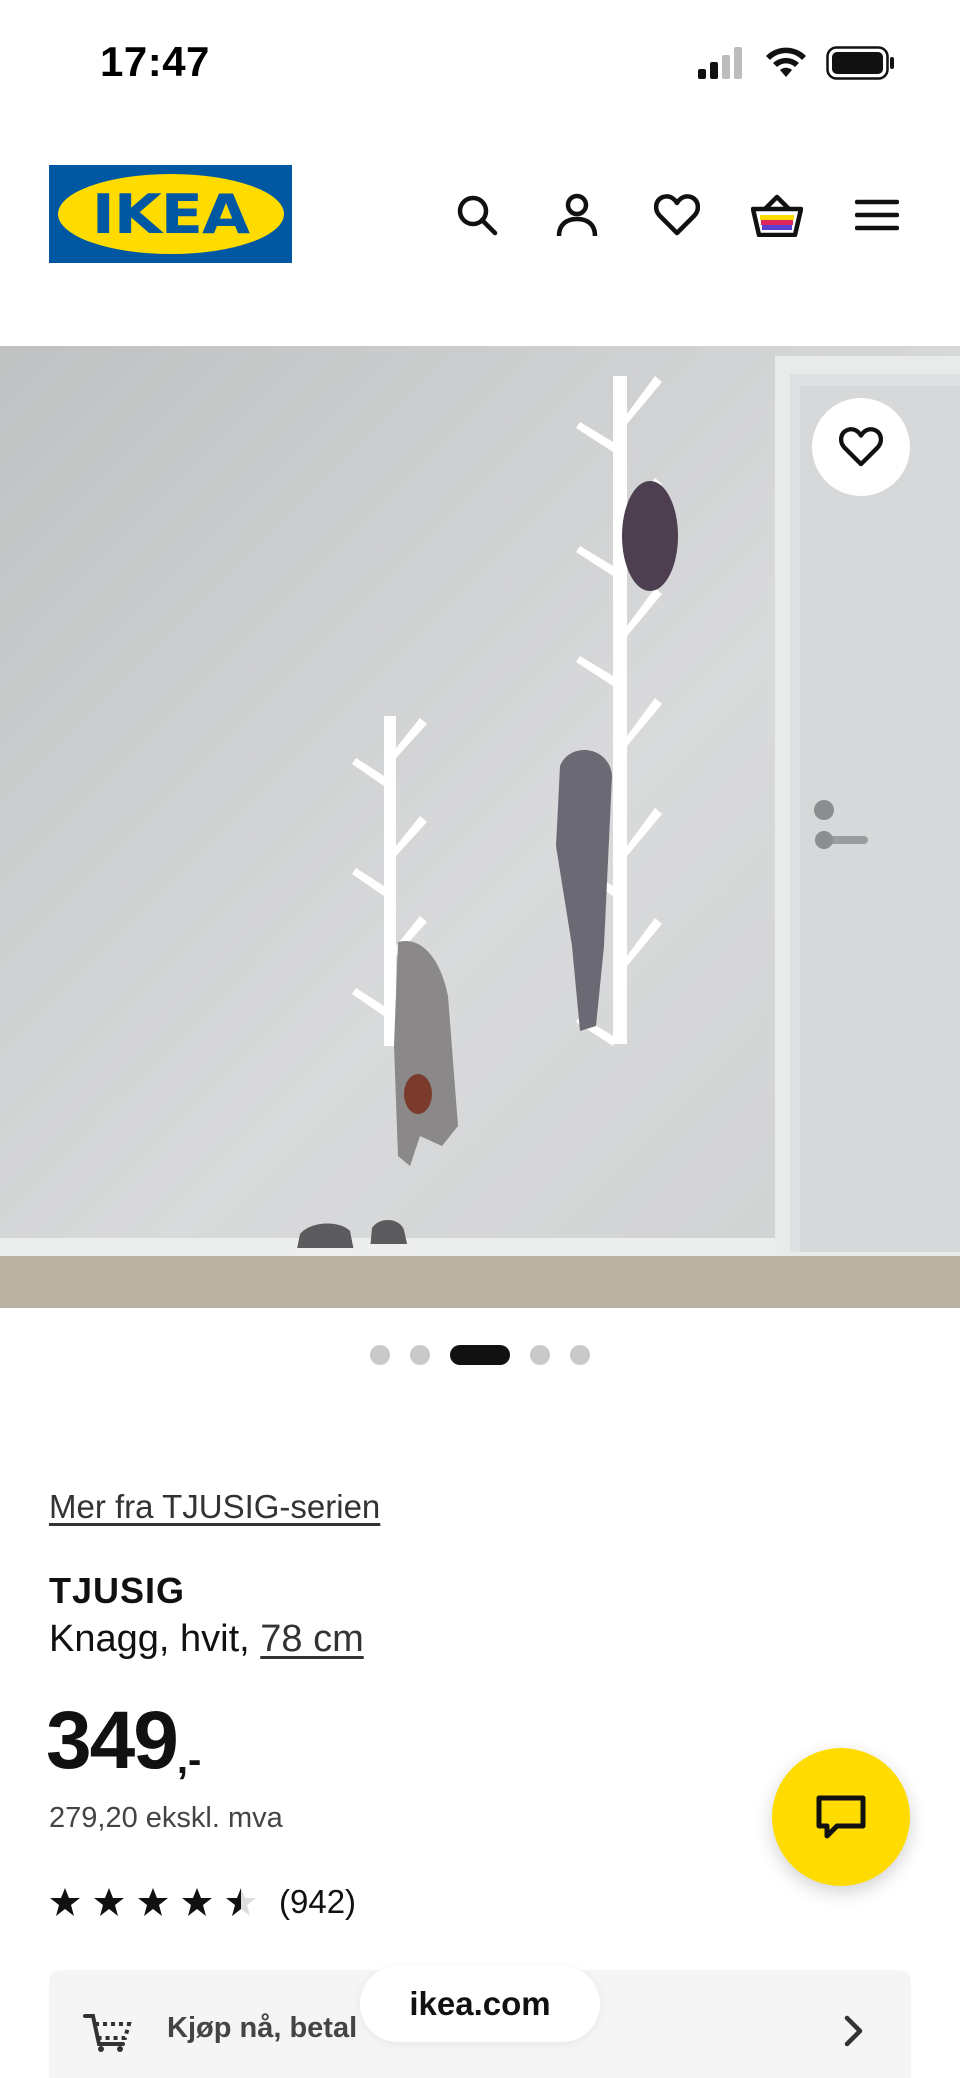 This screenshot has height=2078, width=960. I want to click on menu-icon, so click(877, 215).